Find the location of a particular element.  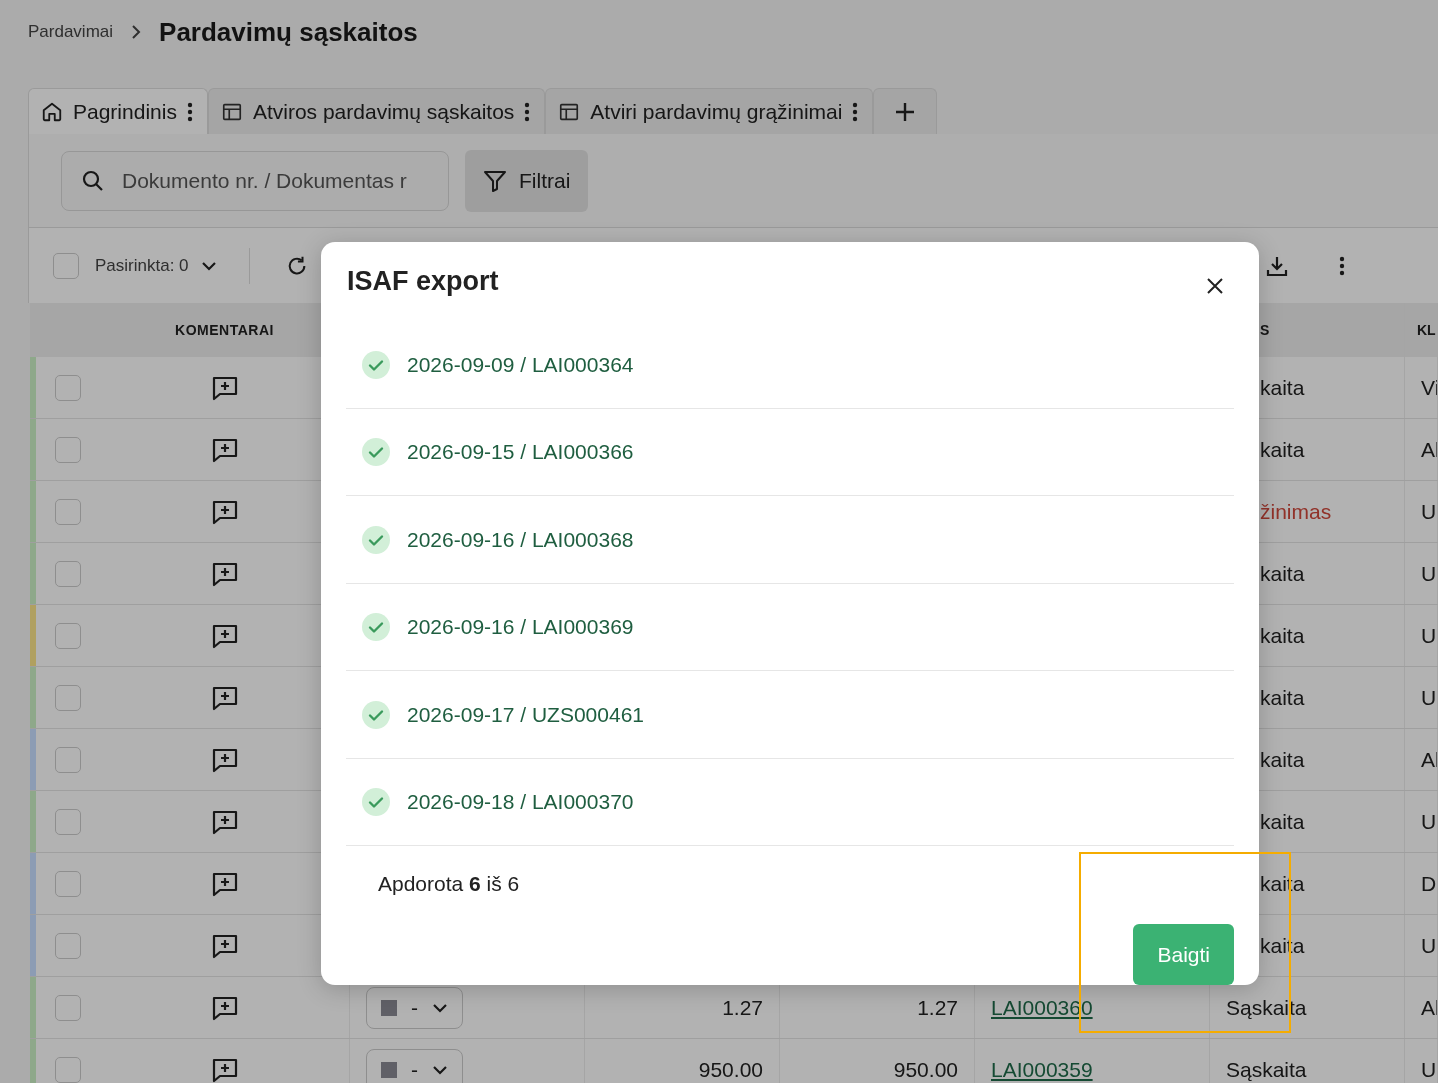

type-cell: žinimas is located at coordinates (1296, 511).